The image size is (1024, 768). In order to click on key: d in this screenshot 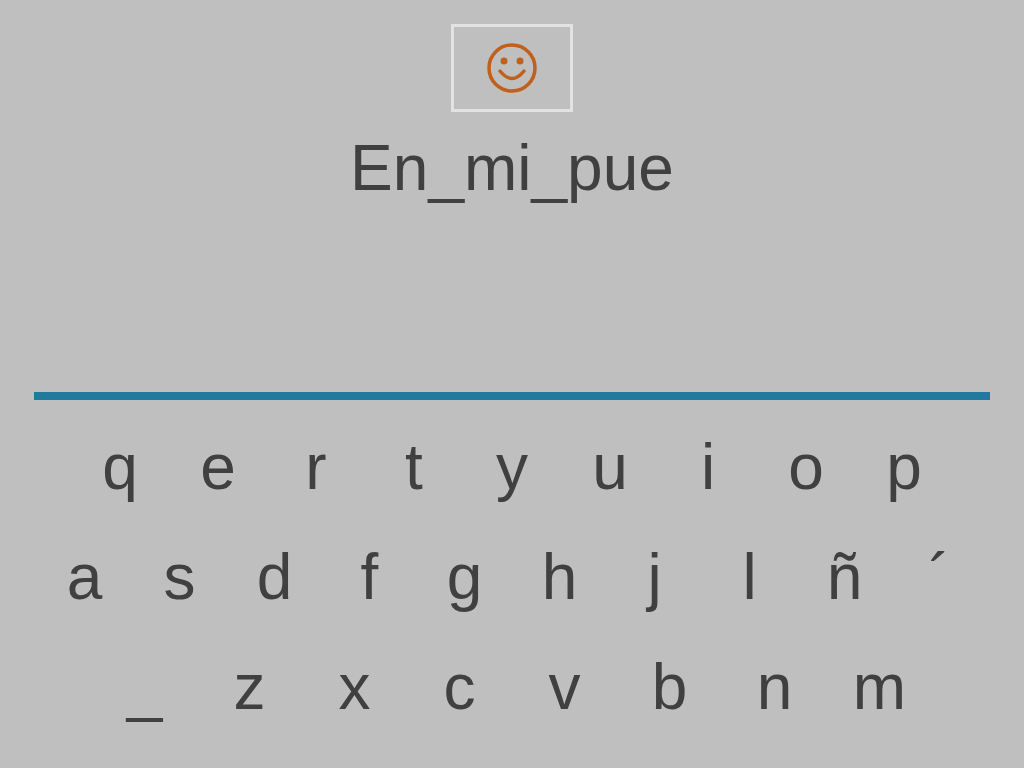, I will do `click(274, 577)`.